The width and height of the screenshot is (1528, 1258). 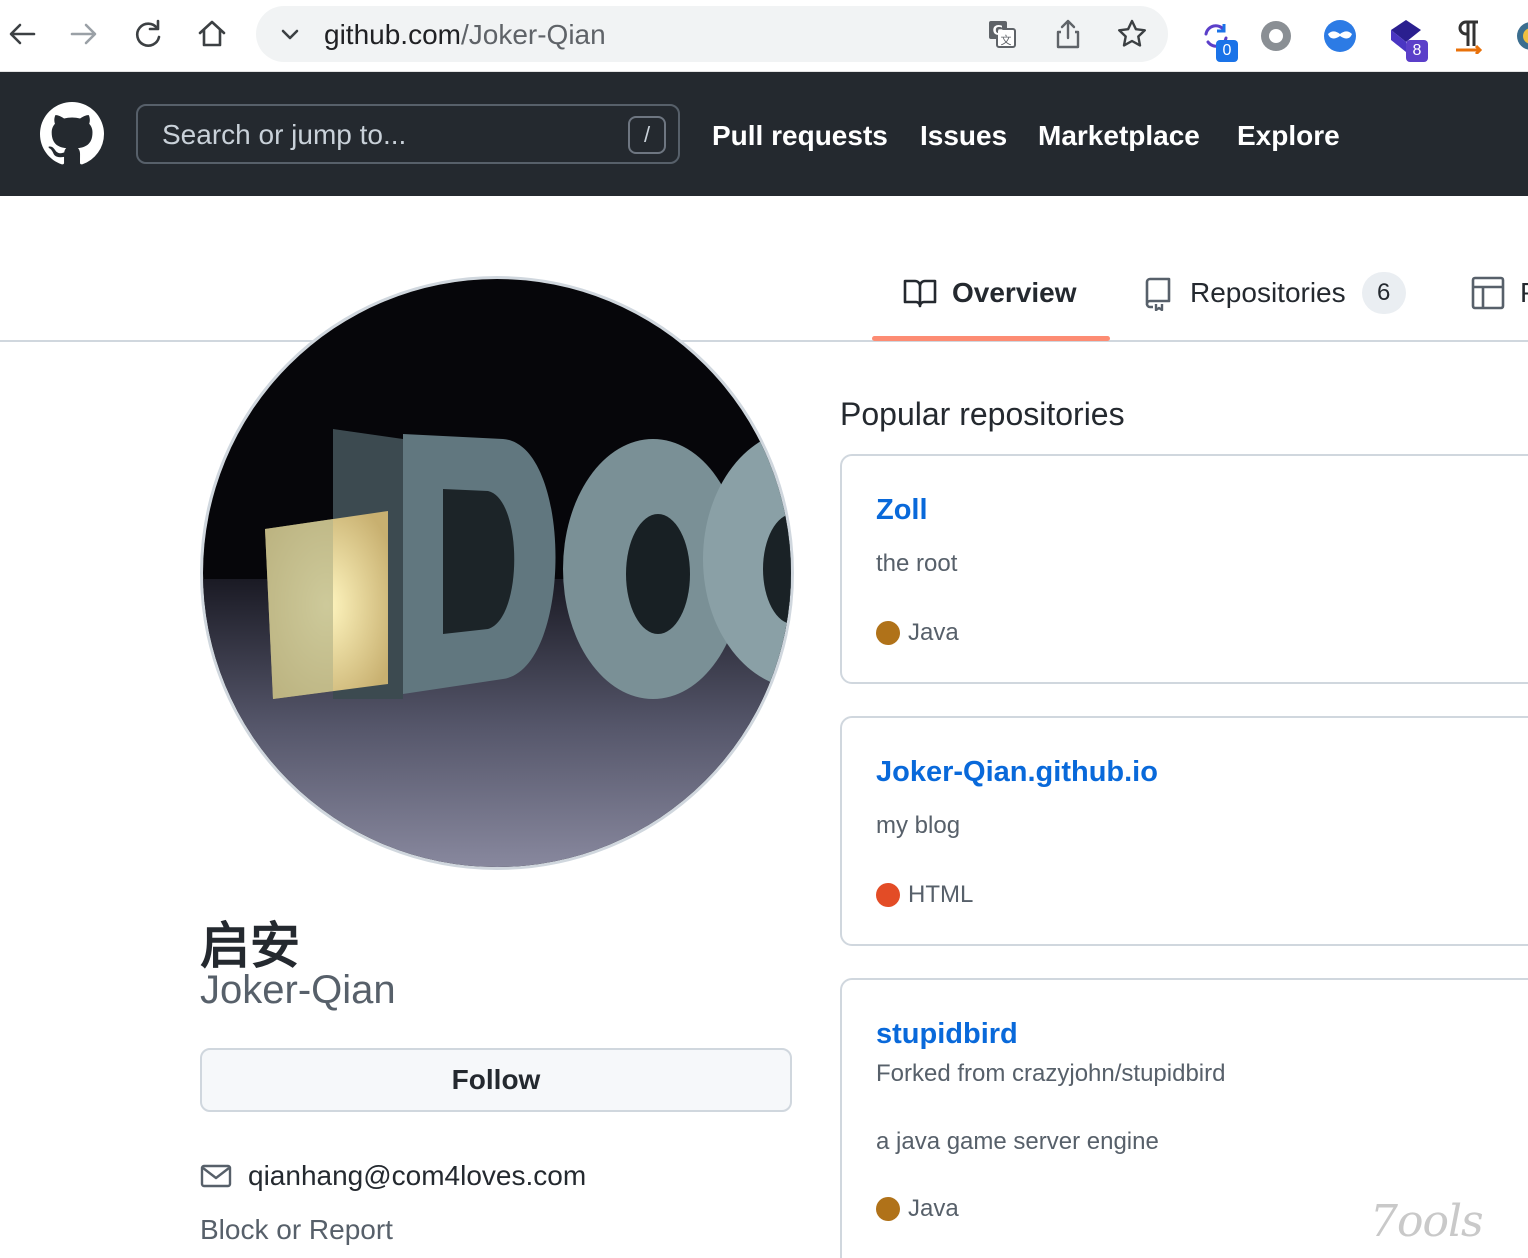 I want to click on arrow-left-icon, so click(x=22, y=34).